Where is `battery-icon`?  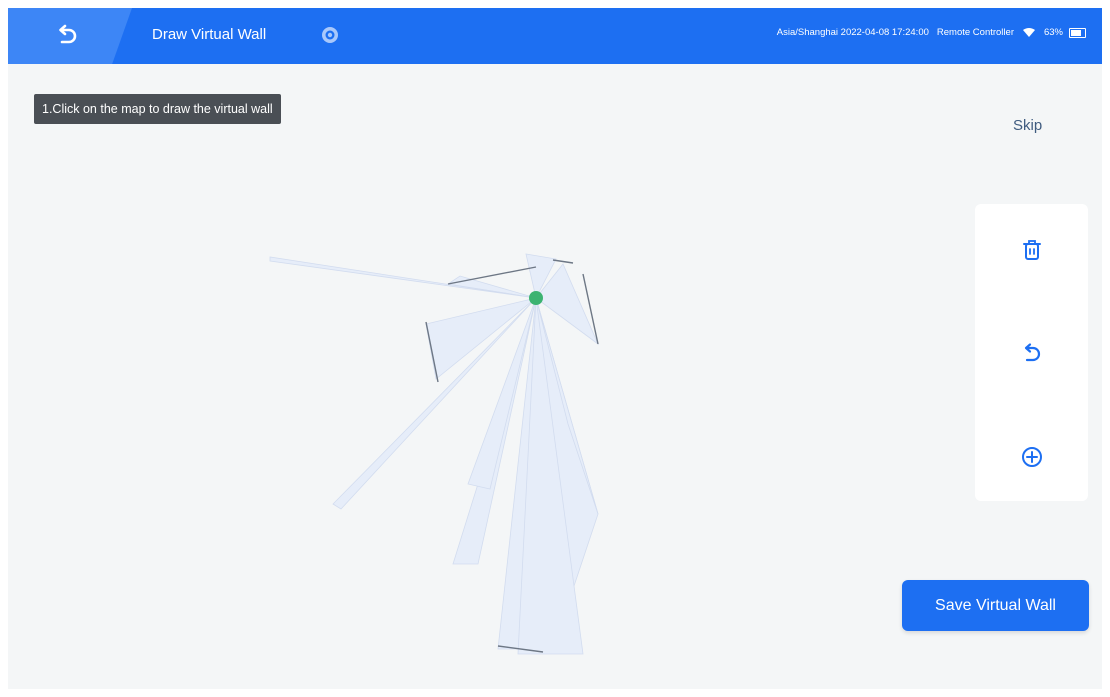 battery-icon is located at coordinates (1077, 32).